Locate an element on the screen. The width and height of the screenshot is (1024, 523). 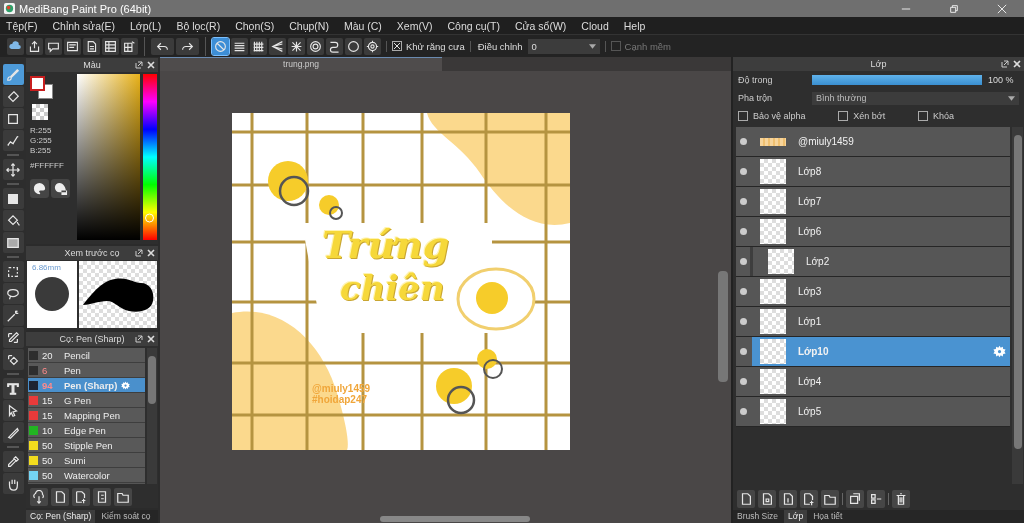
settings-icon is located at coordinates (999, 351).